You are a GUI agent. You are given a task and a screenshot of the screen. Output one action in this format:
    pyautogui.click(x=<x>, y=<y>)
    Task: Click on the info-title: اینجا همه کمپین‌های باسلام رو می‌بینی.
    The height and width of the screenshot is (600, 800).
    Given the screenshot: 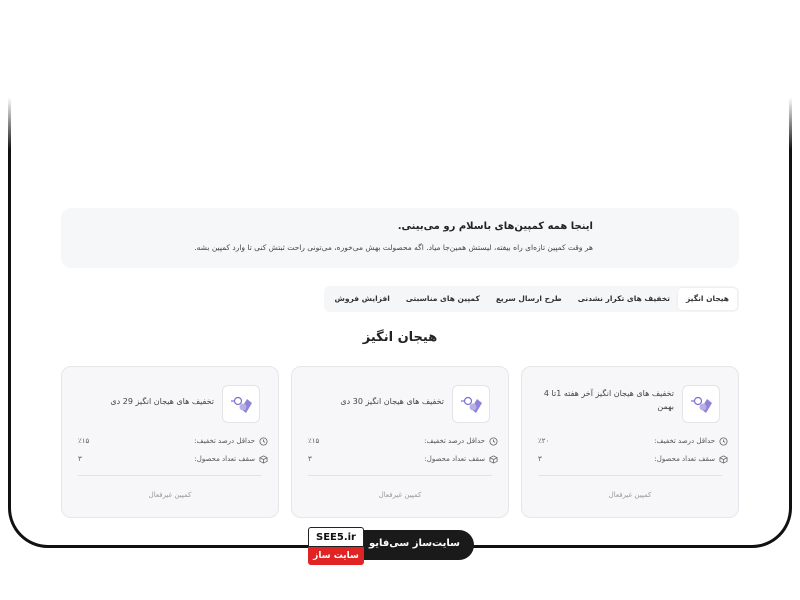 What is the action you would take?
    pyautogui.click(x=495, y=226)
    